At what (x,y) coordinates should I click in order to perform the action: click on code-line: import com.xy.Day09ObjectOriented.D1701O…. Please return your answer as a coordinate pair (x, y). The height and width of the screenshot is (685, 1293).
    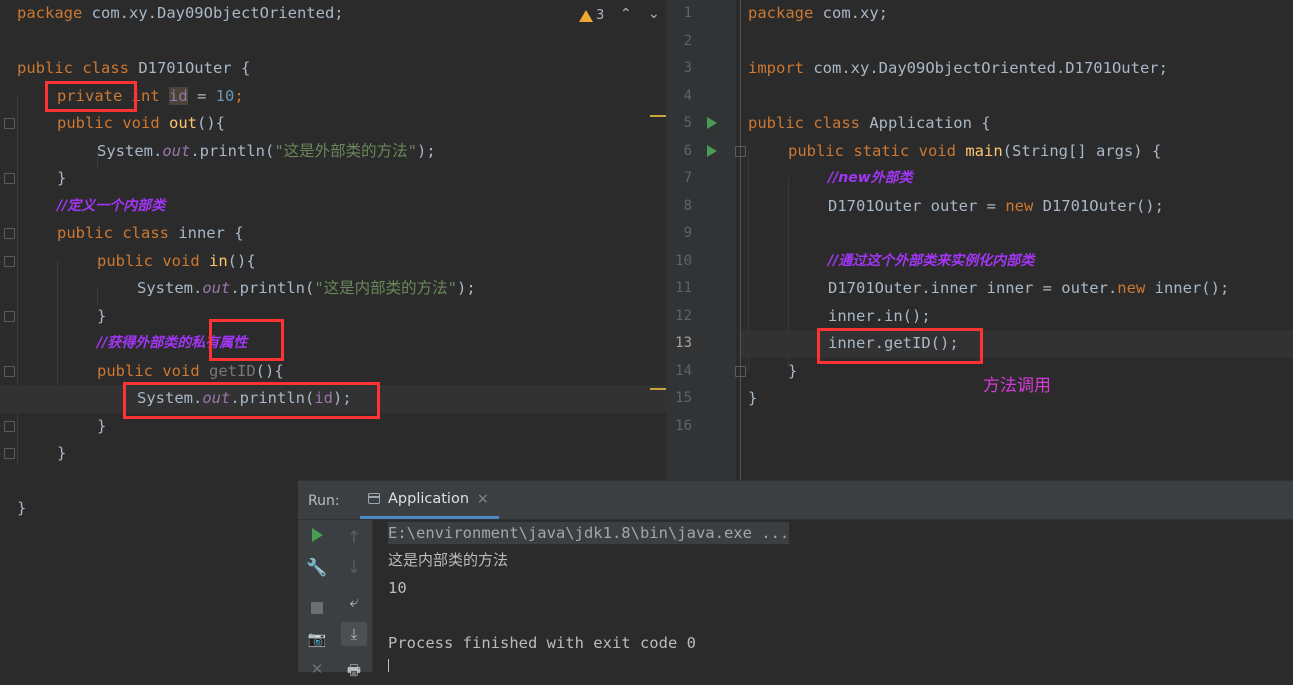
    Looking at the image, I should click on (980, 69).